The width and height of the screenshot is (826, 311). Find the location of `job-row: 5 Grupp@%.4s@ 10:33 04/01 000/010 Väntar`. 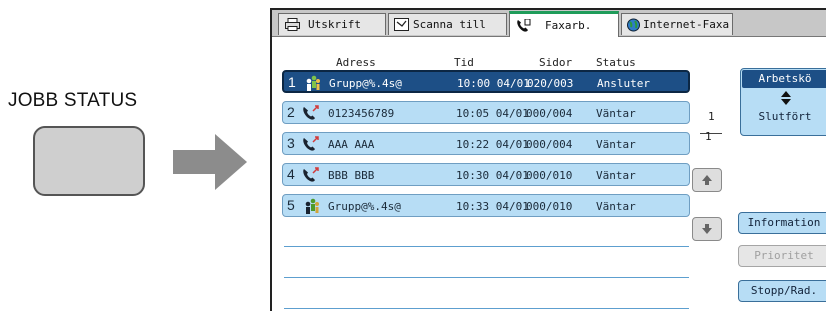

job-row: 5 Grupp@%.4s@ 10:33 04/01 000/010 Väntar is located at coordinates (486, 205).